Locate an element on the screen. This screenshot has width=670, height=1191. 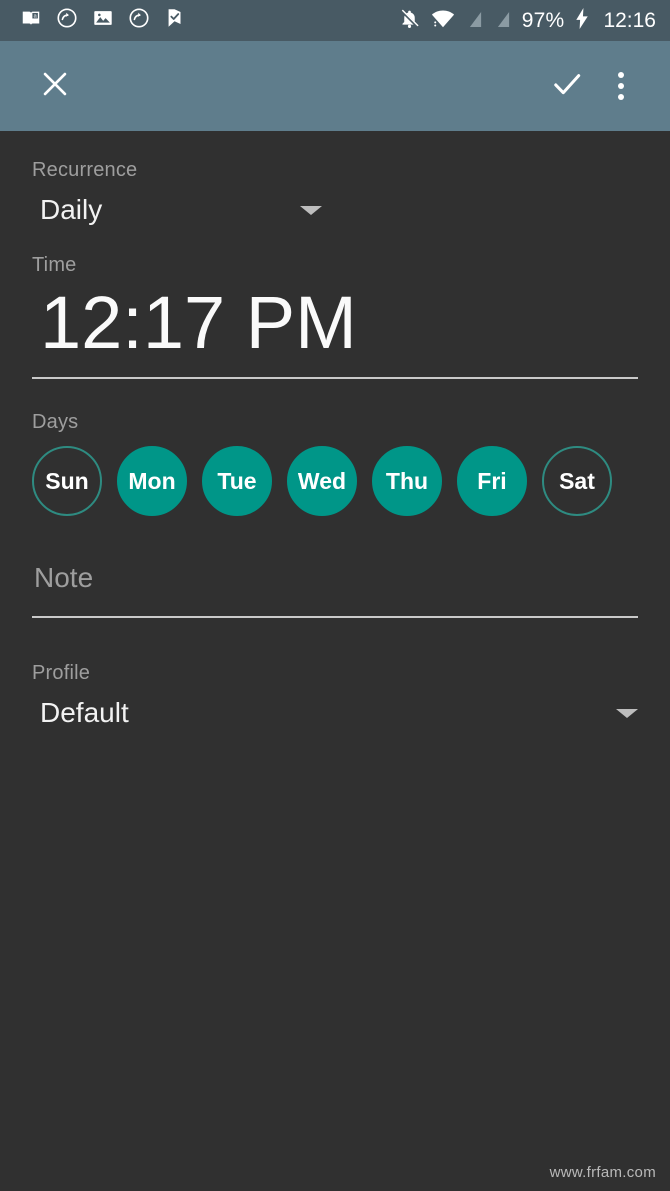
days-selector: Sun Mon Tue Wed Thu Fri Sat is located at coordinates (335, 481).